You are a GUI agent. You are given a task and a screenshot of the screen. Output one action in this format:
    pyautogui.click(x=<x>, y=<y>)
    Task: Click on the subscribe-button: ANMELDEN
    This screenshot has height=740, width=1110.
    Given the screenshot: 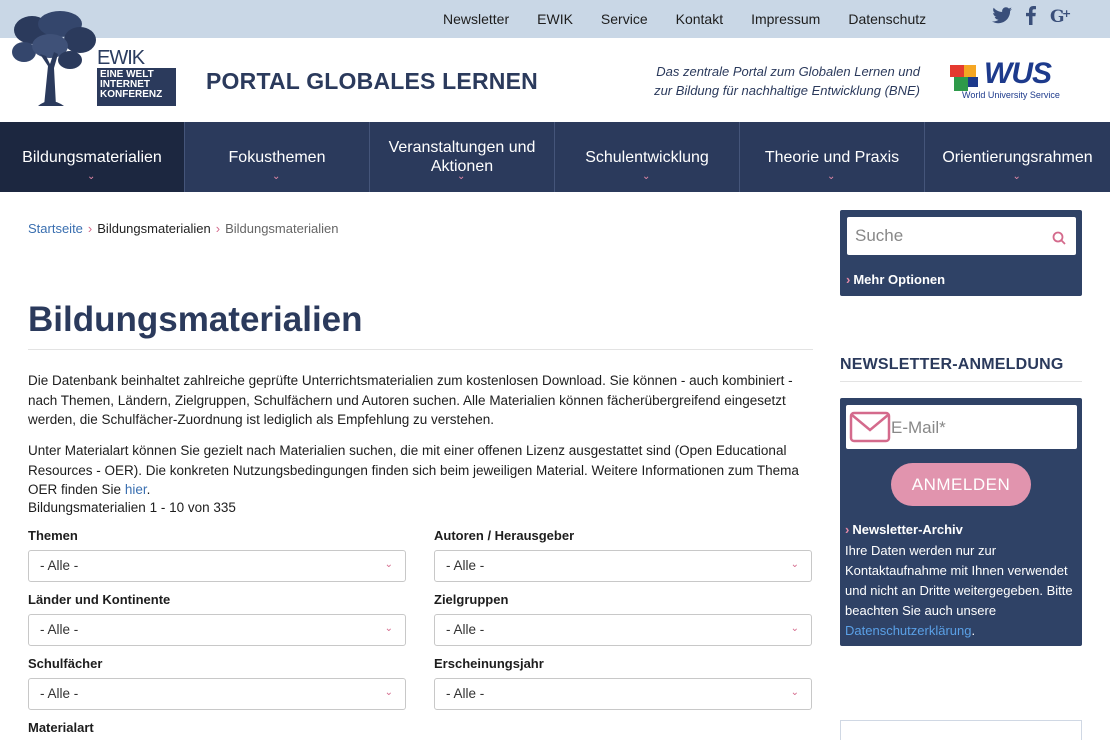 What is the action you would take?
    pyautogui.click(x=961, y=484)
    